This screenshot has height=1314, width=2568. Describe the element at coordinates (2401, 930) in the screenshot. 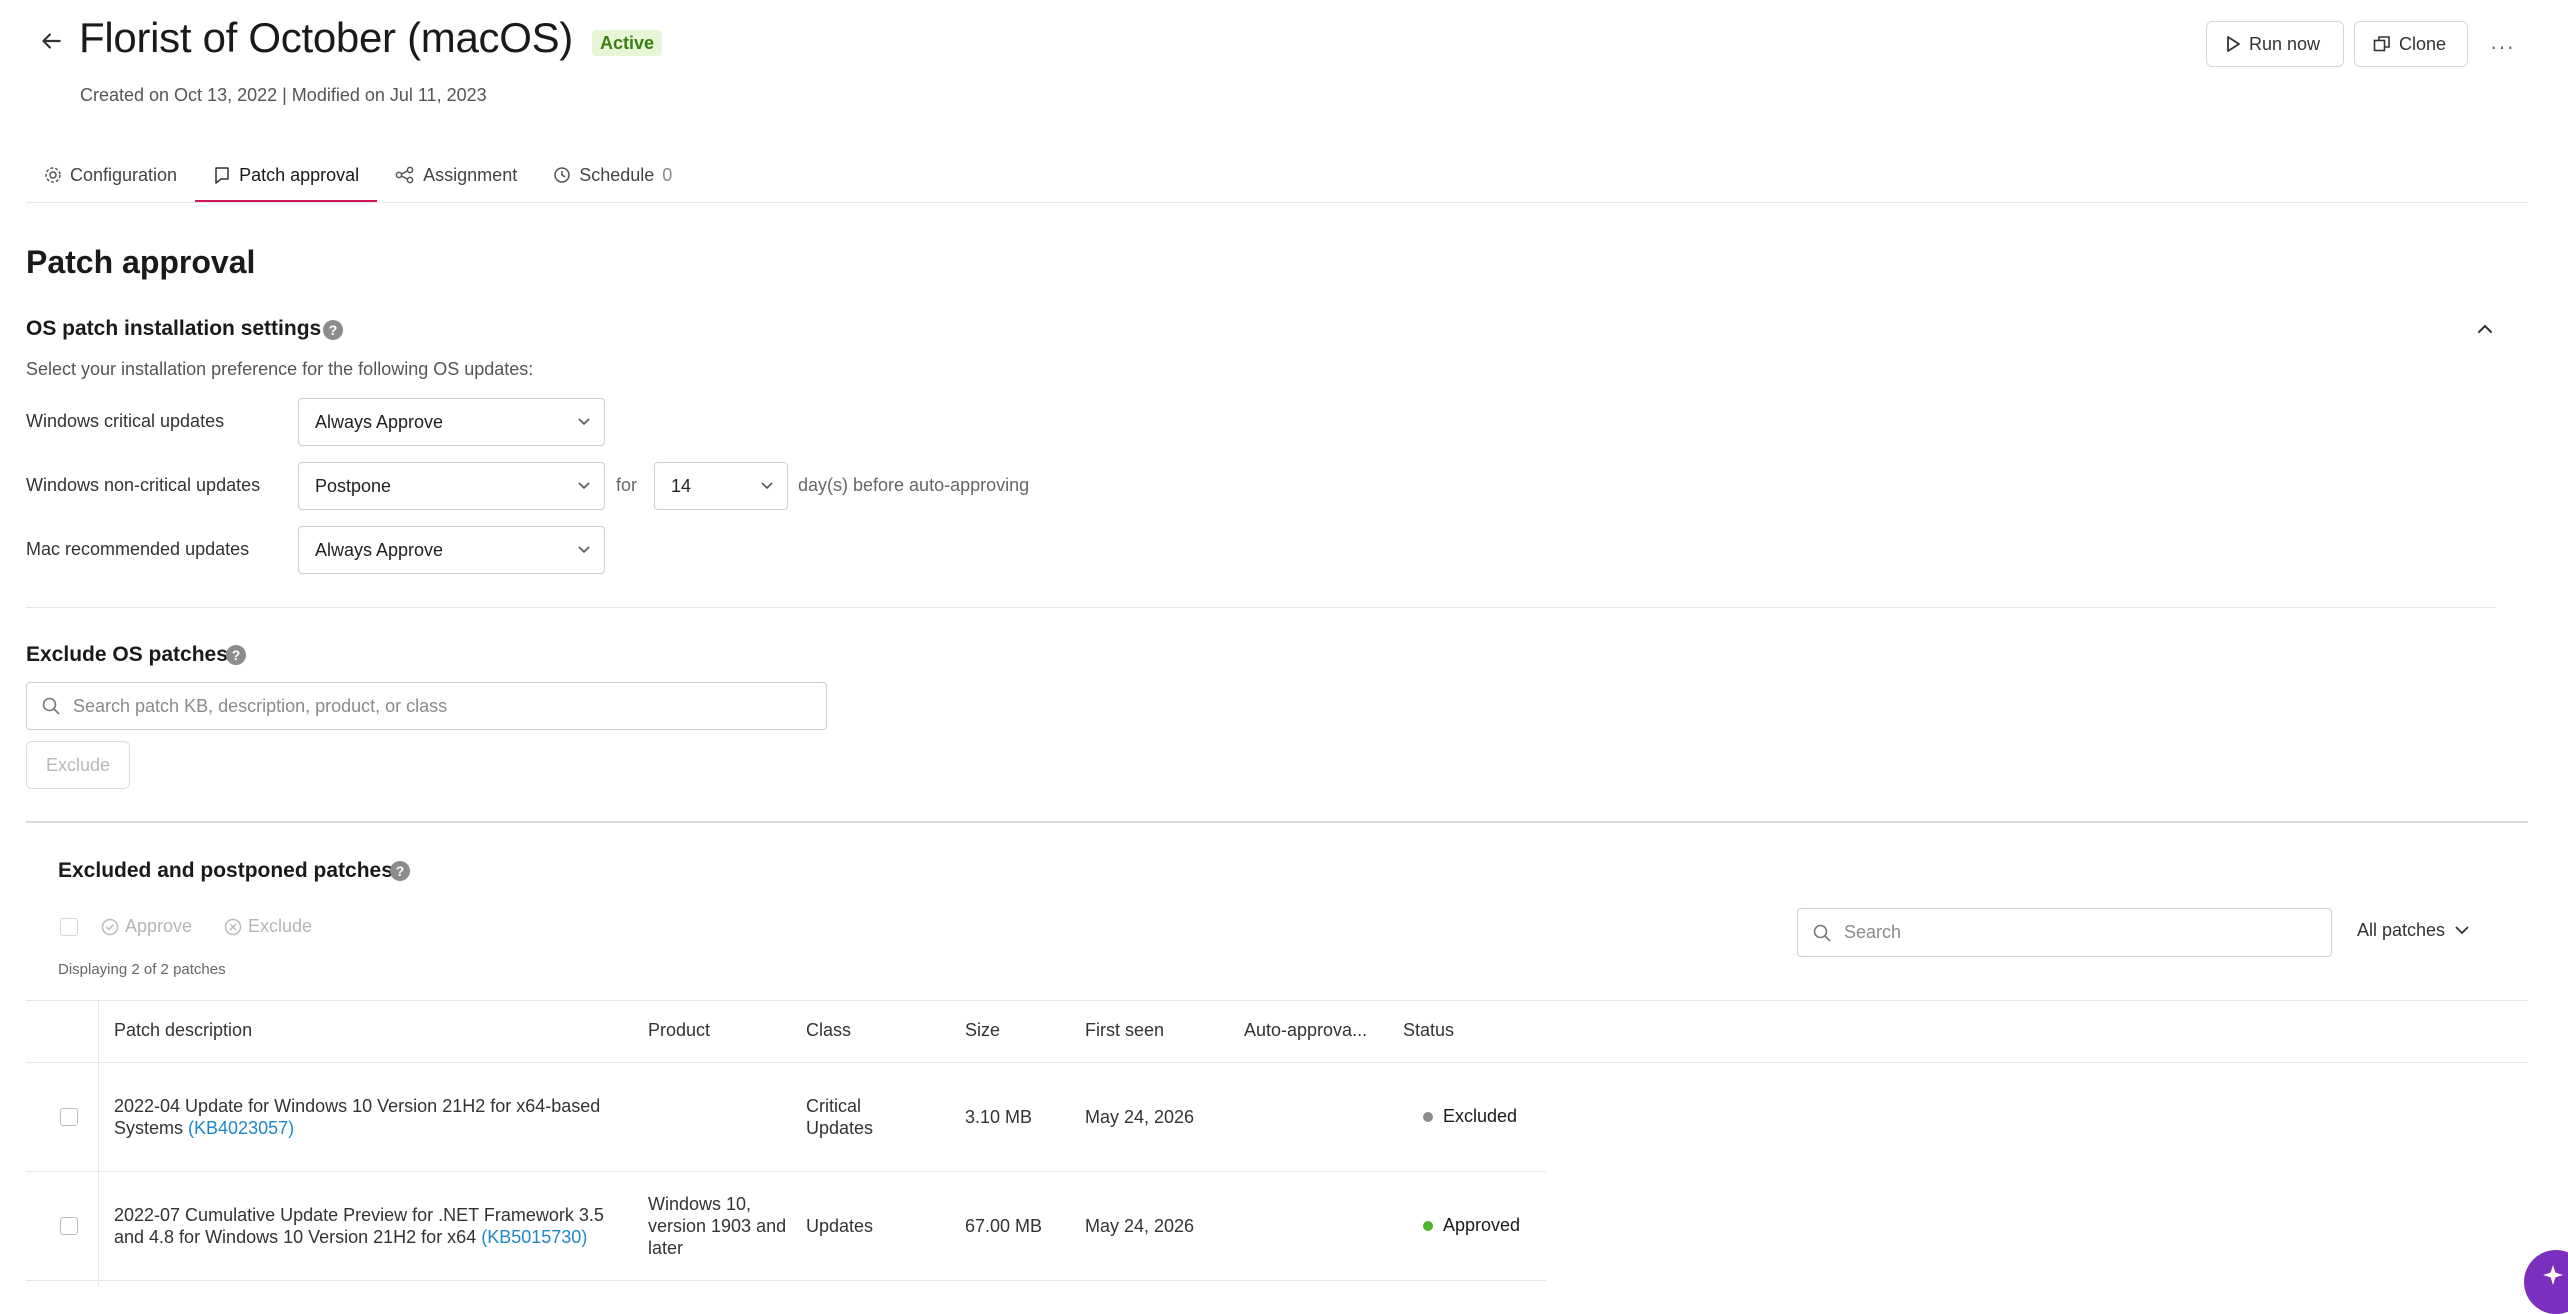

I see `filter-label: All patches` at that location.